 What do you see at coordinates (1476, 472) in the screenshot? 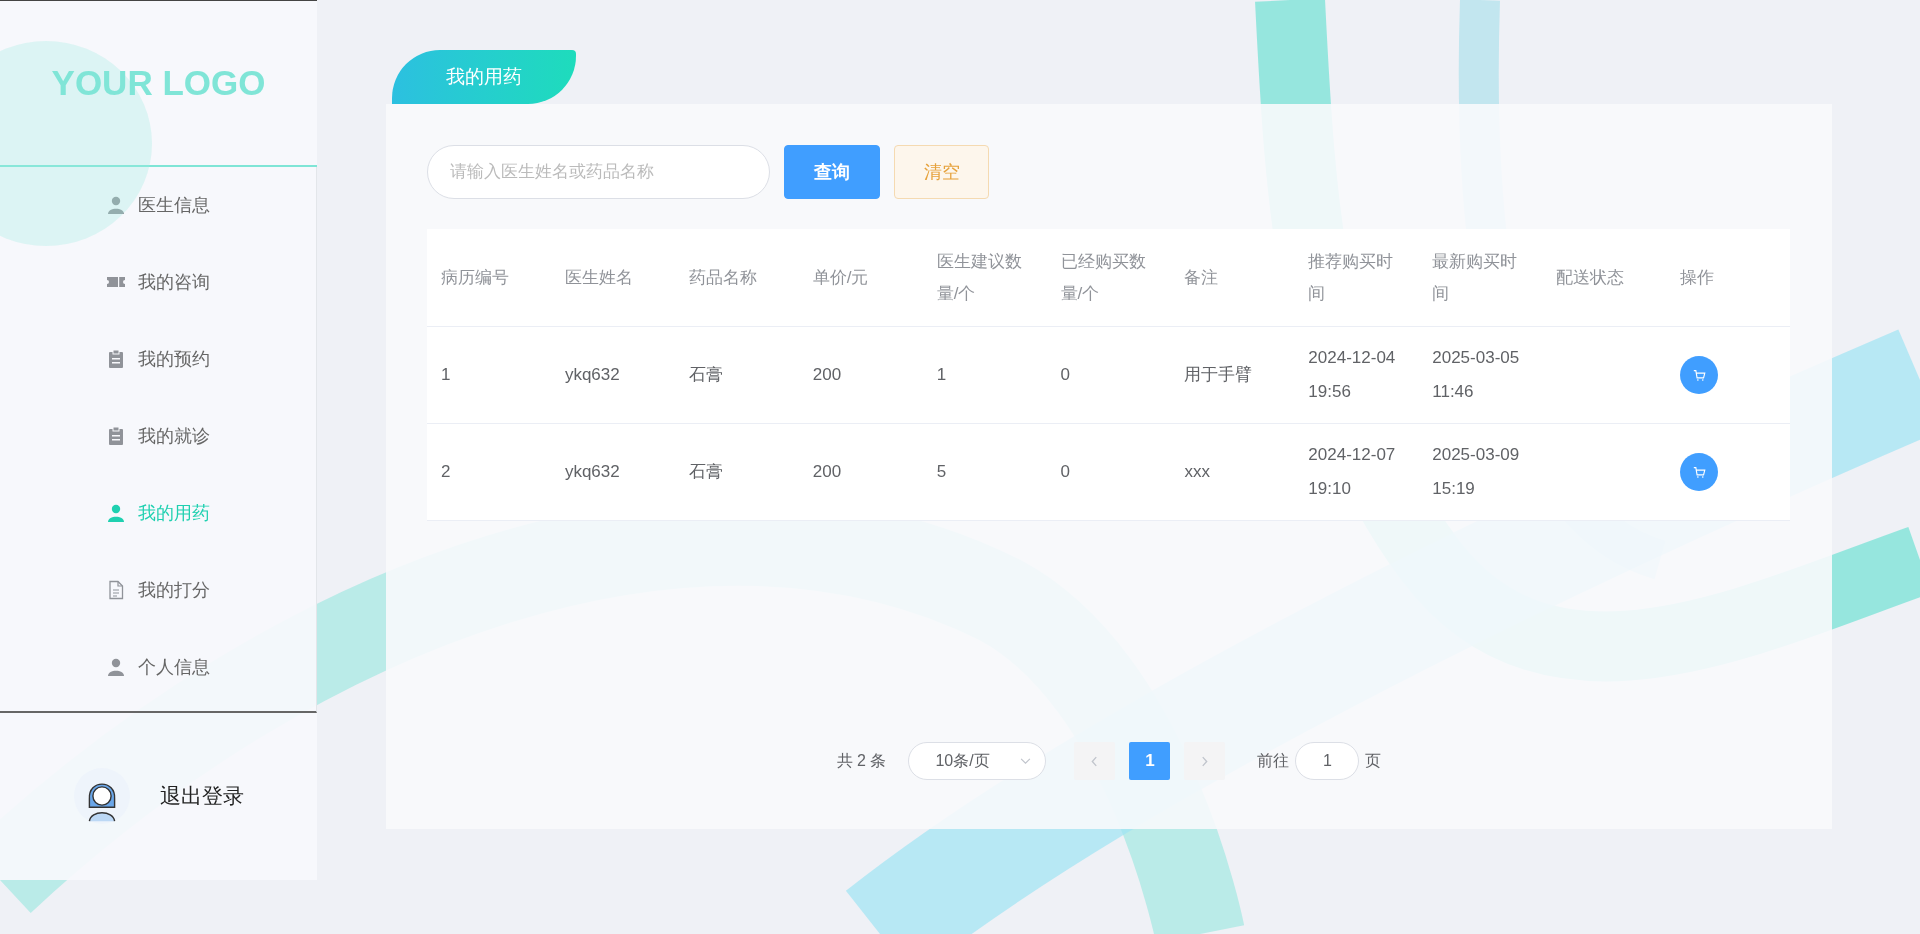
I see `table-cell-text: 2025-03-09 15:19` at bounding box center [1476, 472].